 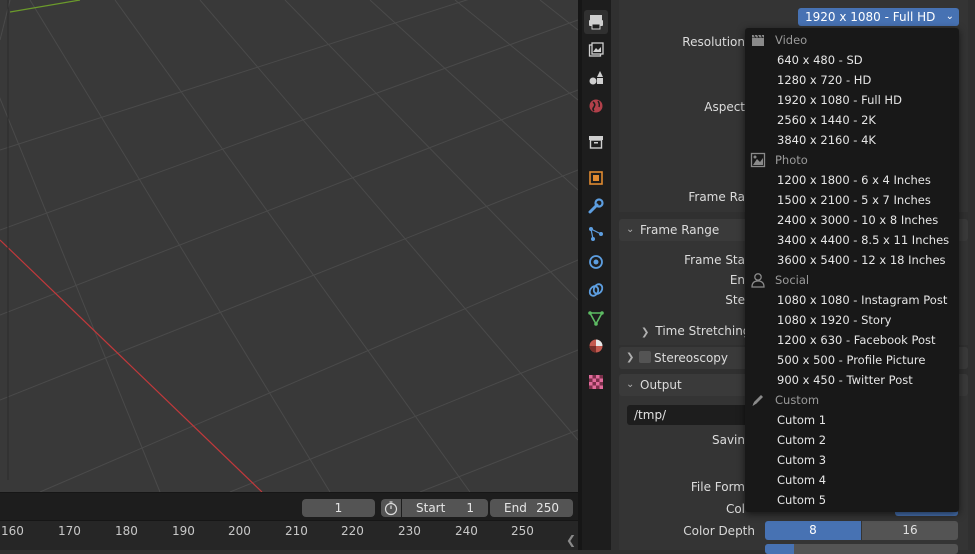 I want to click on menu-item: 640 x 480 - SD, so click(x=820, y=60).